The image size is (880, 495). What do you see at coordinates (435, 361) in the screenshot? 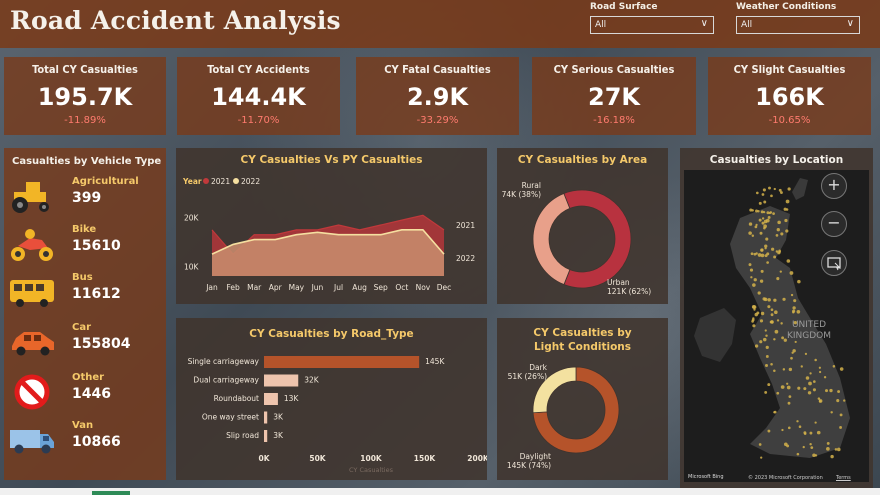
I see `bar-data-label: 145K` at bounding box center [435, 361].